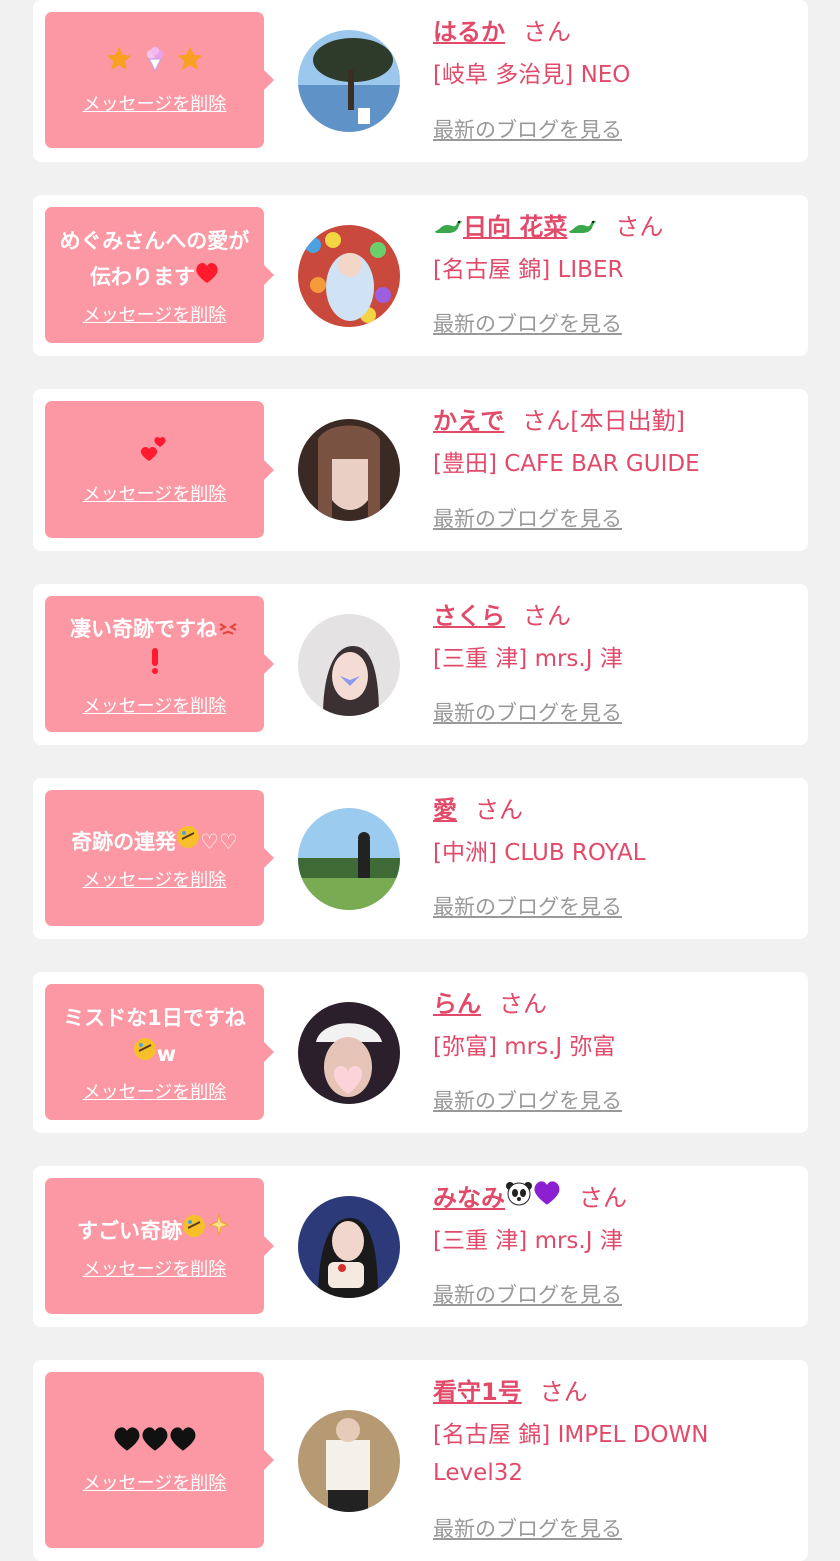 Image resolution: width=840 pixels, height=1561 pixels. I want to click on exclamation-icon, so click(155, 666).